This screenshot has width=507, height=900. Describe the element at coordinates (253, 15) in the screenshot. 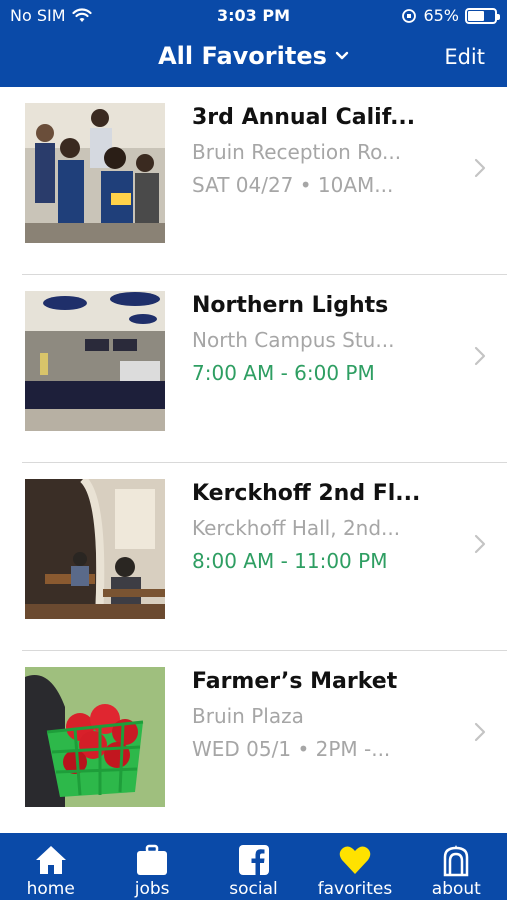

I see `status-bar: No SIM 3:03 PM 65%` at that location.